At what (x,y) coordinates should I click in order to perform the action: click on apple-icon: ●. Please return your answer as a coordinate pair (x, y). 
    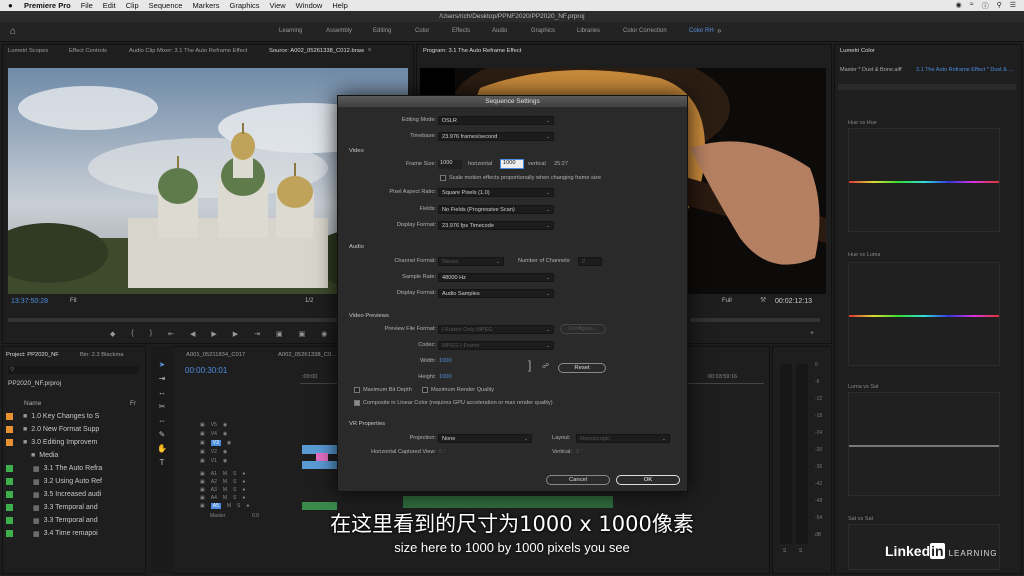
    Looking at the image, I should click on (13, 5).